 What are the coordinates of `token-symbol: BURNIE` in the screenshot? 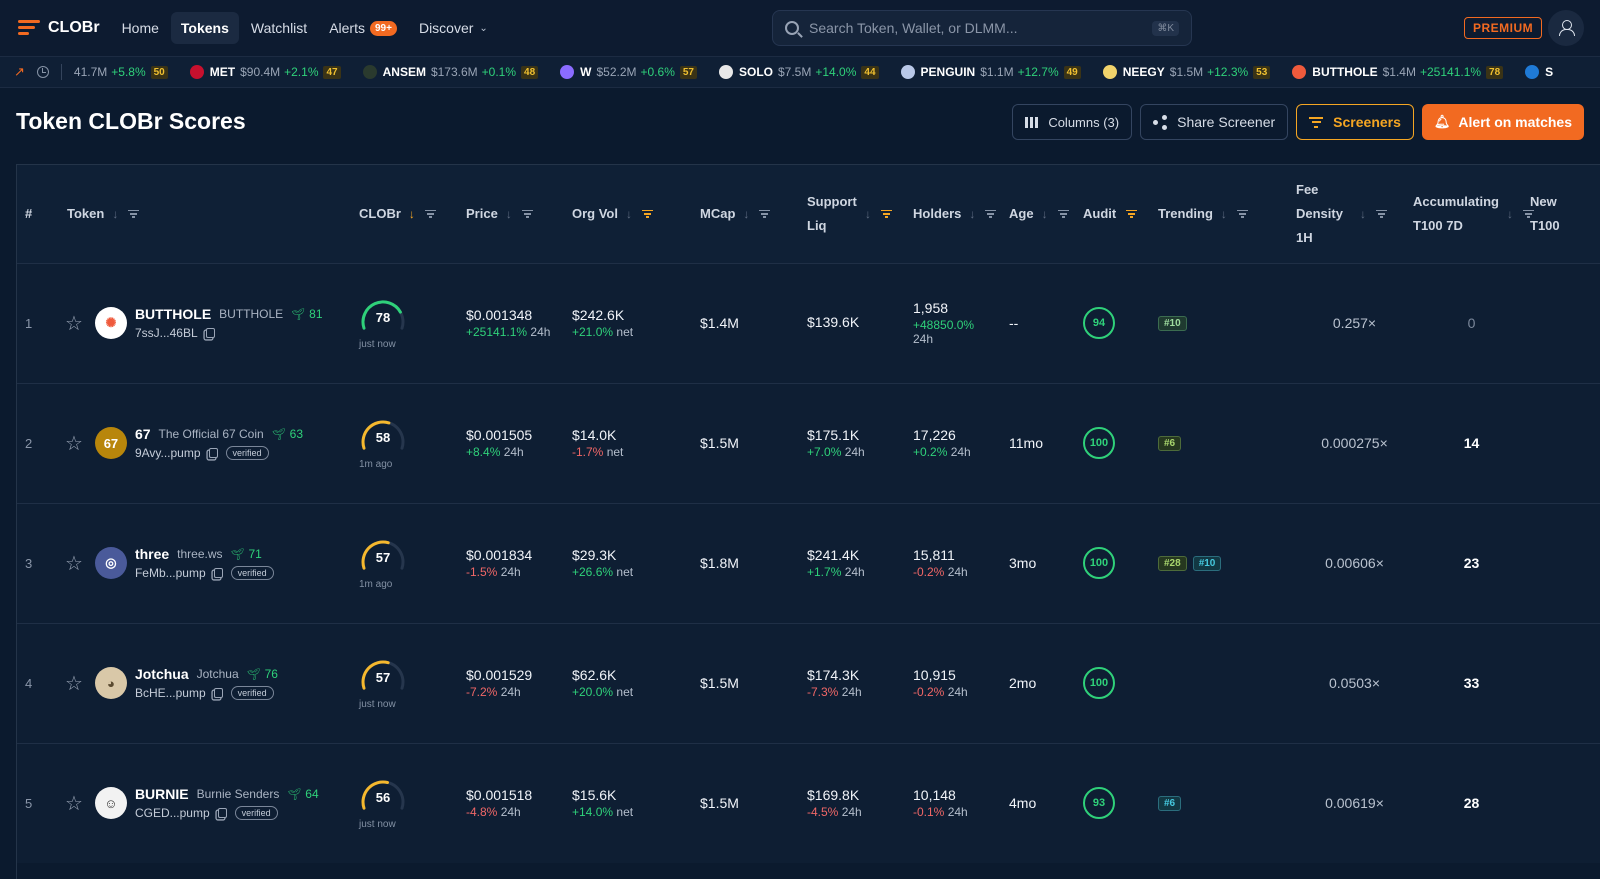 It's located at (162, 794).